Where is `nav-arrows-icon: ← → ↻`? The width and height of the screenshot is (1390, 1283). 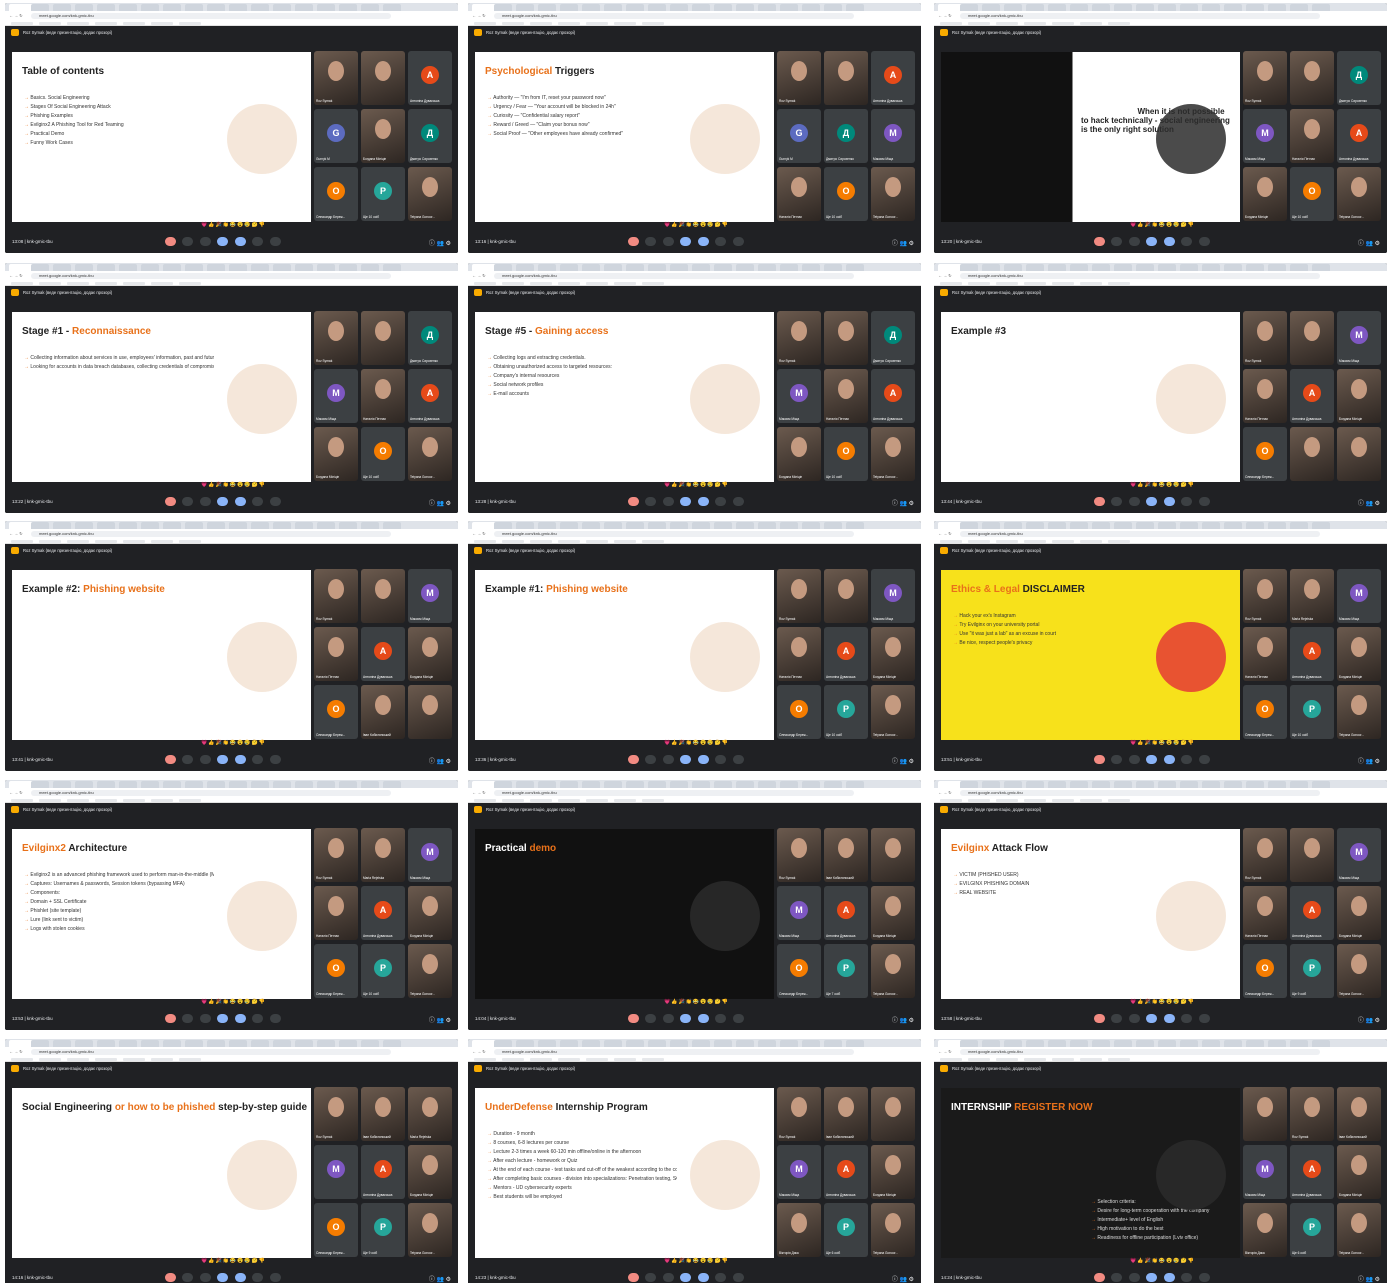
nav-arrows-icon: ← → ↻ is located at coordinates (16, 792).